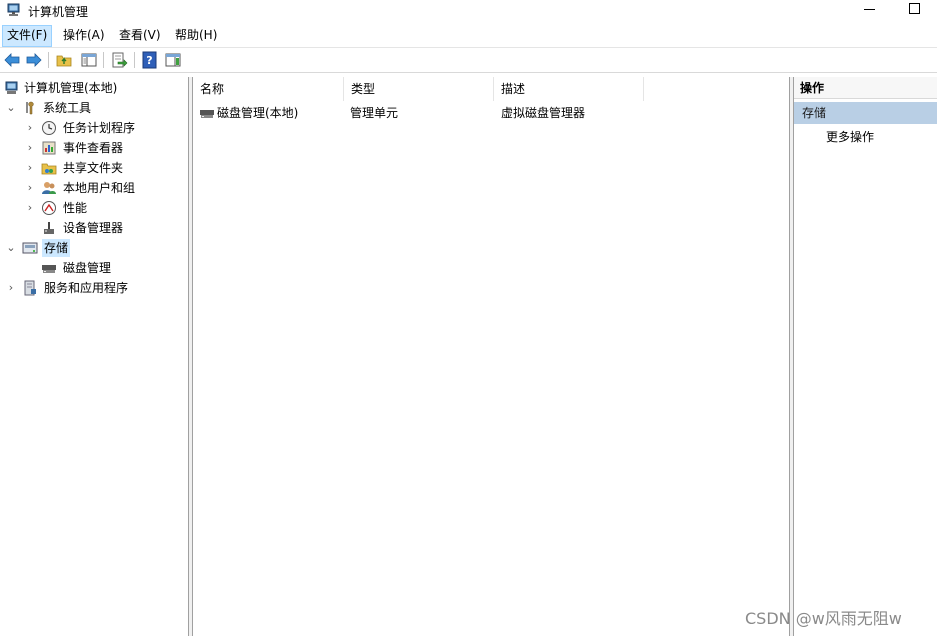 The width and height of the screenshot is (937, 636). I want to click on tree-item-label: 本地用户和组, so click(99, 188).